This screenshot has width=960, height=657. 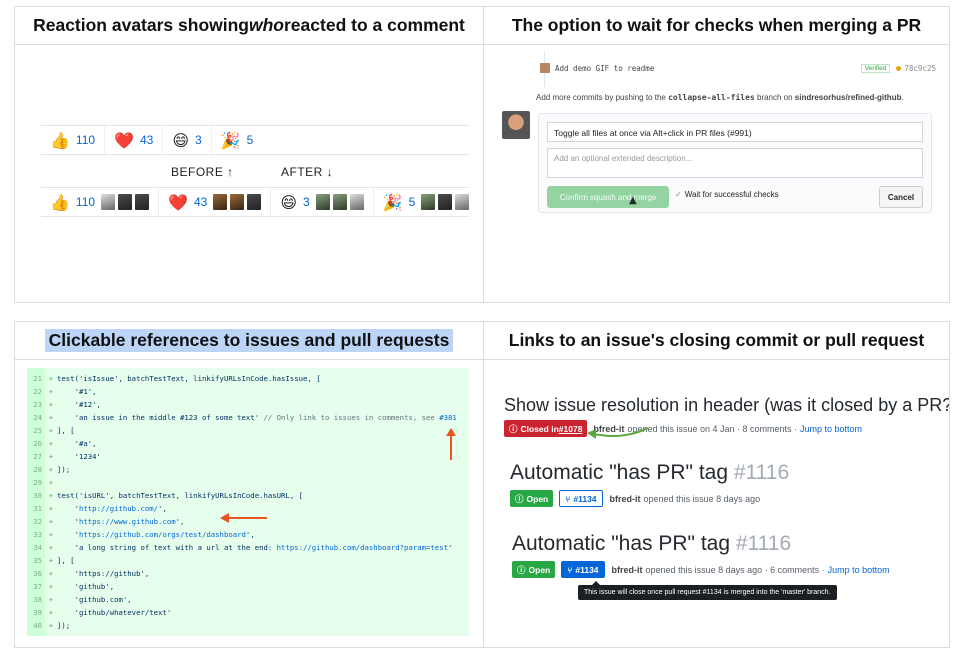 What do you see at coordinates (738, 68) in the screenshot?
I see `commit-row: Add demo GIF to readme Verified 78c9c25` at bounding box center [738, 68].